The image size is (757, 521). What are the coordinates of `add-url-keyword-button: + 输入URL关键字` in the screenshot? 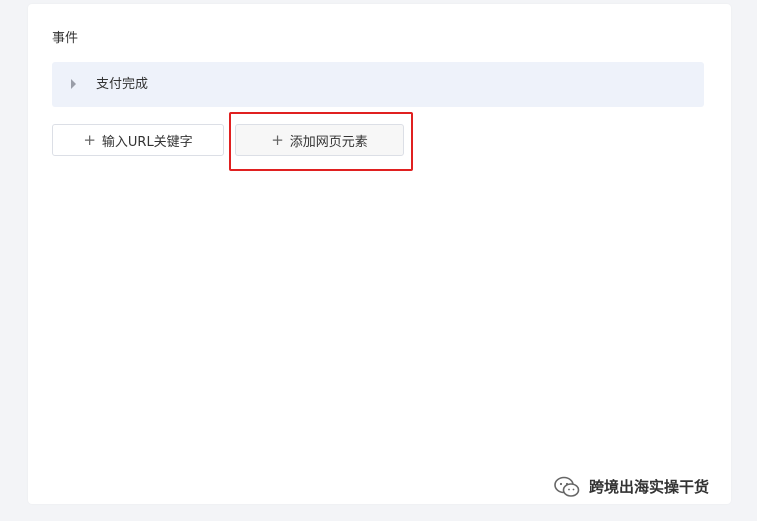 It's located at (138, 140).